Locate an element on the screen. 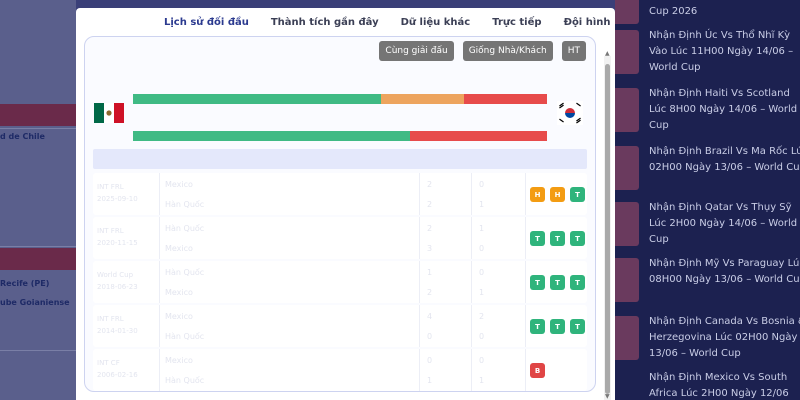 The width and height of the screenshot is (800, 400). scroll-down-arrow-icon: ▼ is located at coordinates (607, 396).